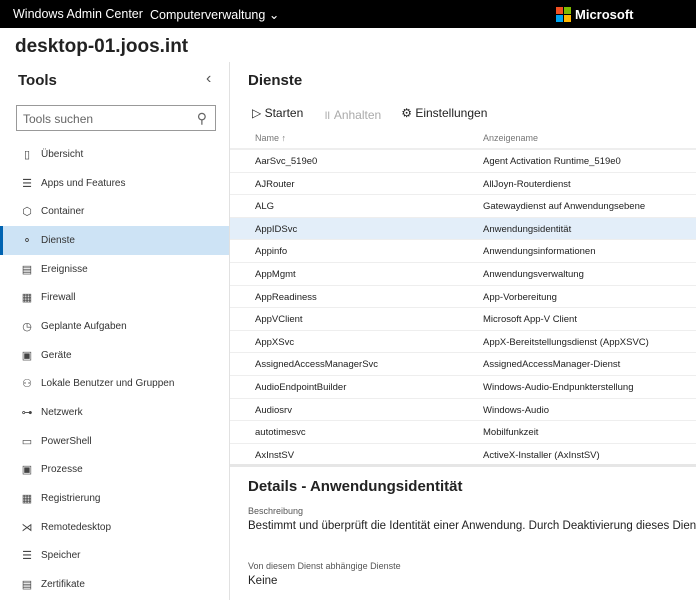  I want to click on context-label: Computerverwaltung, so click(208, 15).